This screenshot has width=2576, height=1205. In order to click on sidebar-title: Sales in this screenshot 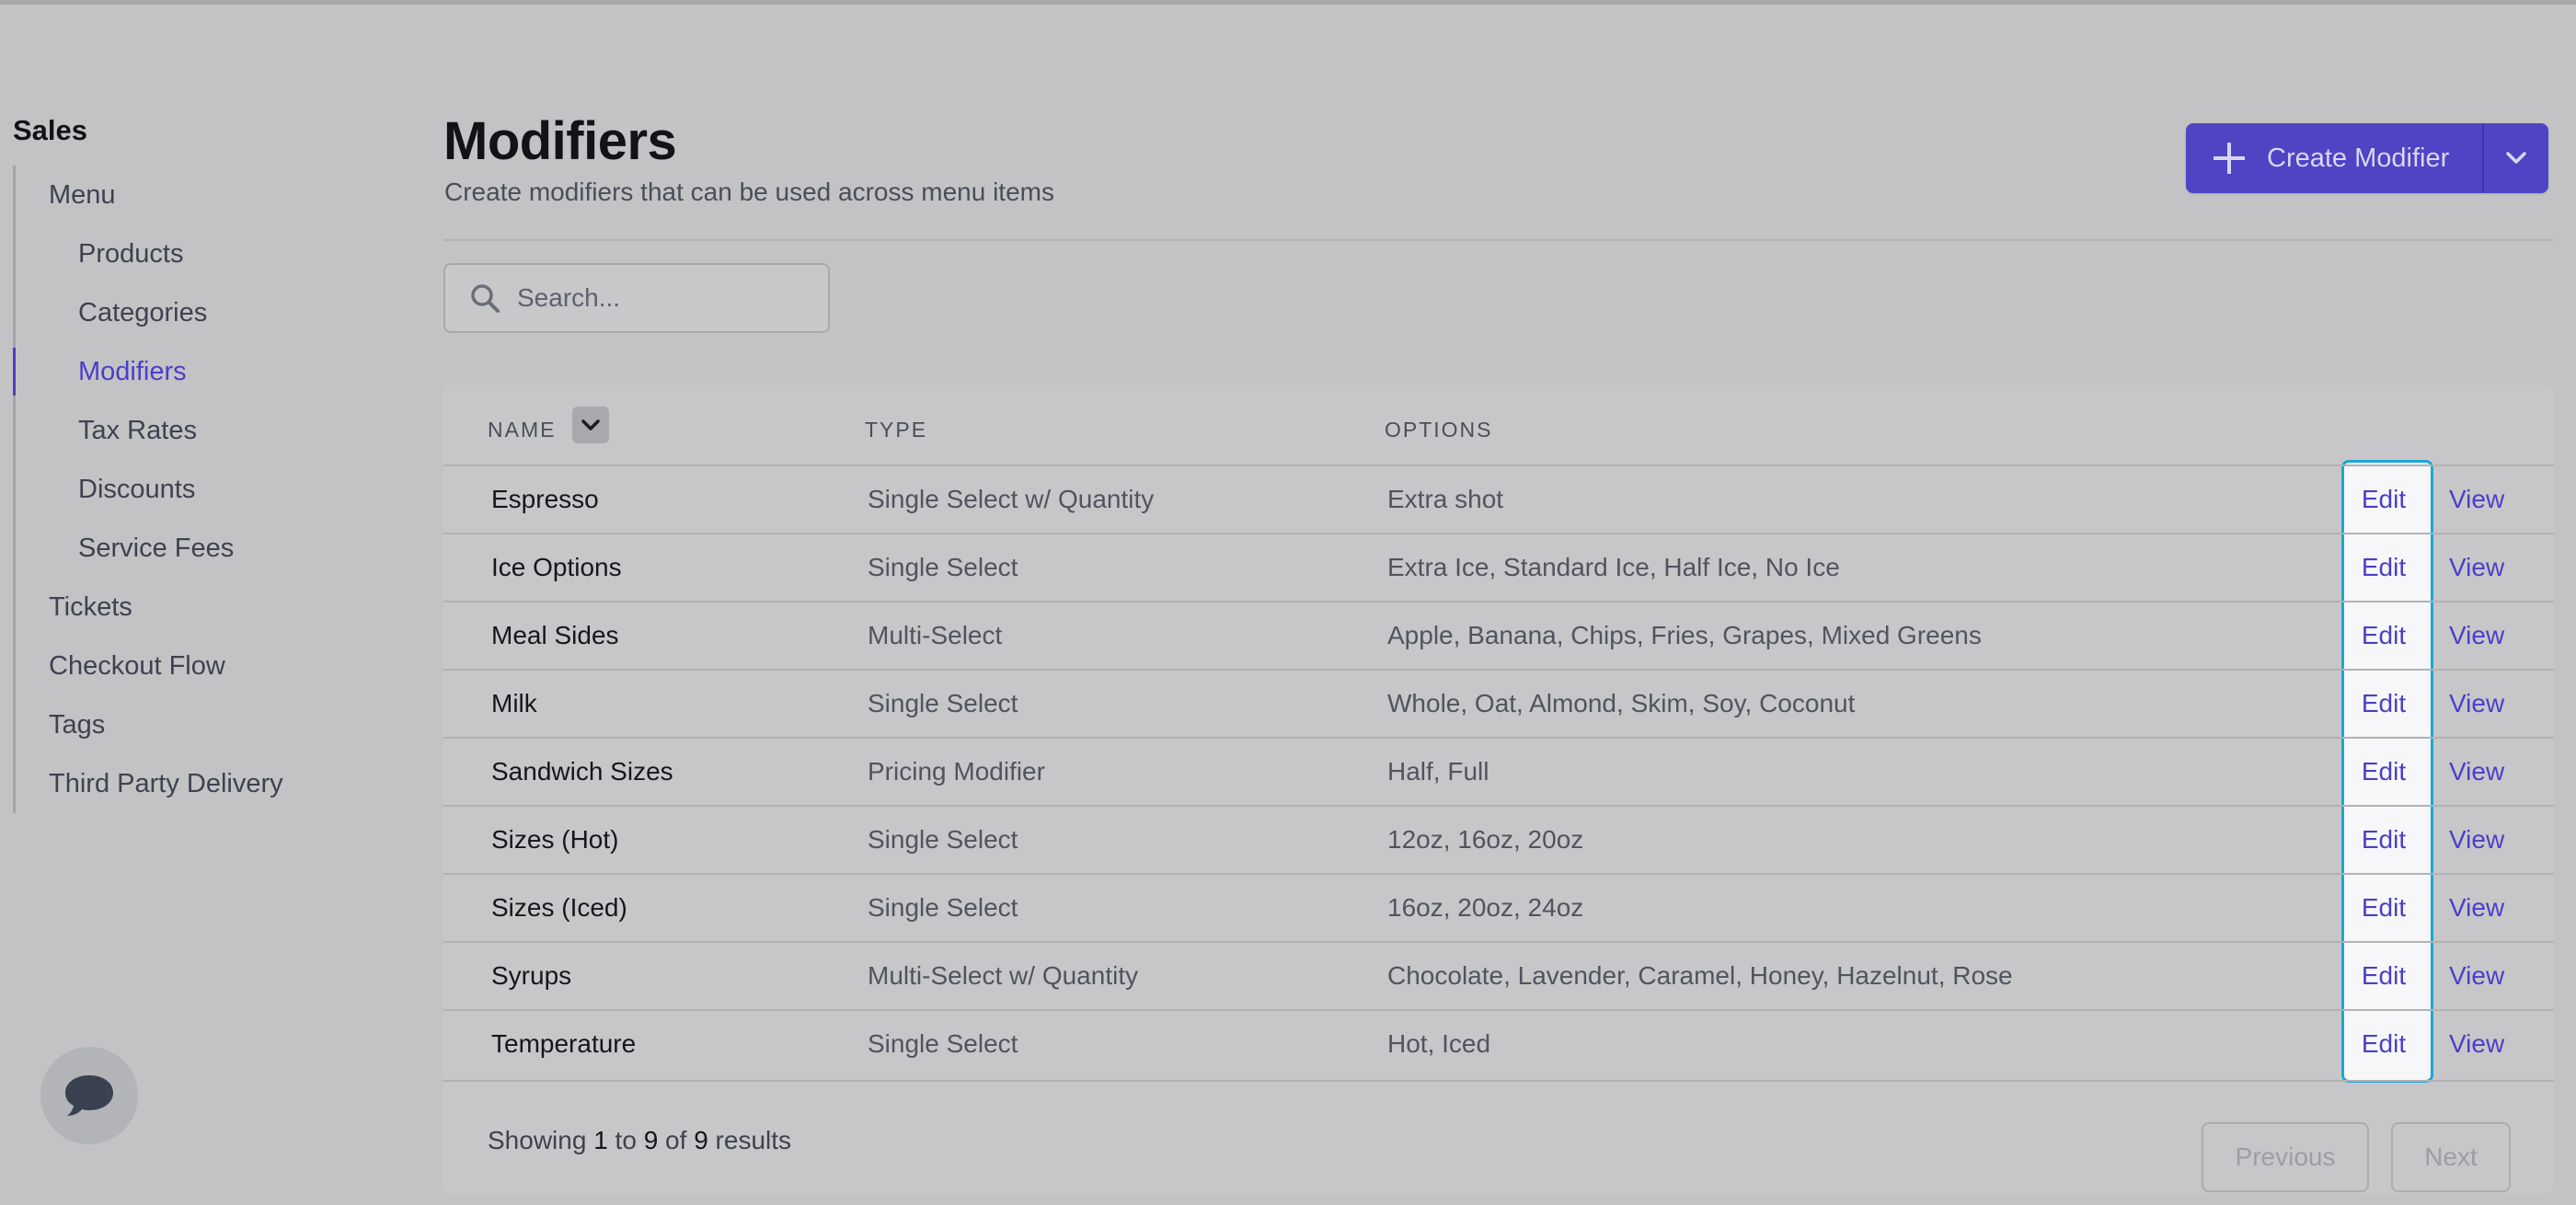, I will do `click(50, 130)`.